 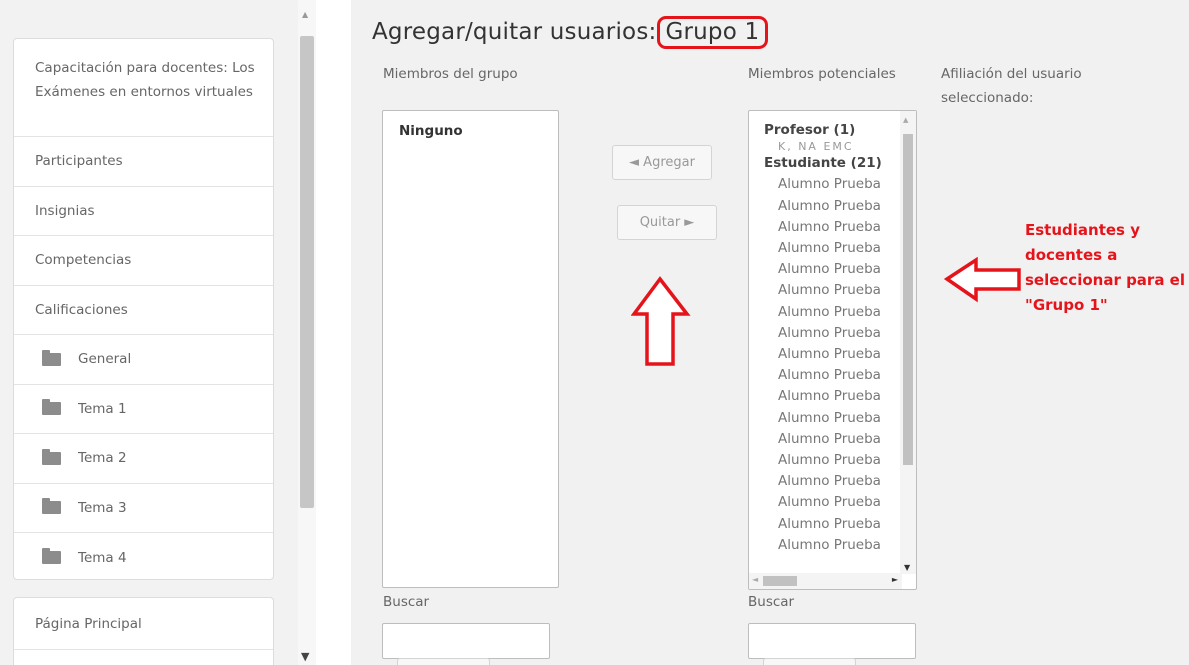 I want to click on search-members-input, so click(x=466, y=641).